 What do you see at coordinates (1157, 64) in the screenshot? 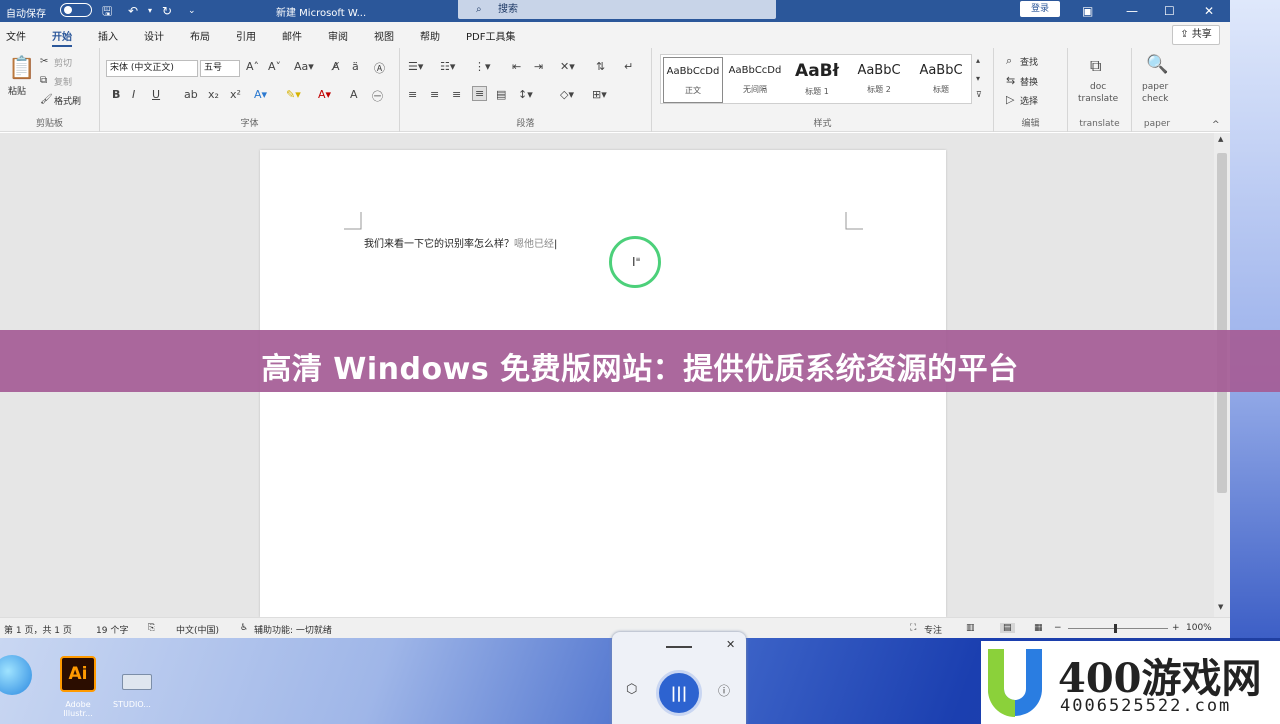
I see `paper-check-icon: 🔍` at bounding box center [1157, 64].